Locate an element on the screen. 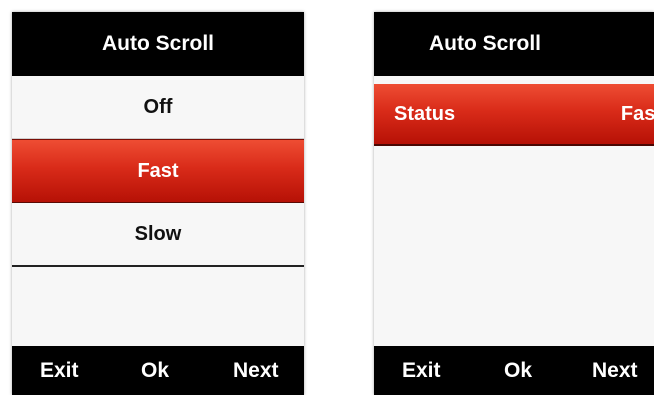 The width and height of the screenshot is (654, 395). option-off: Off is located at coordinates (158, 107).